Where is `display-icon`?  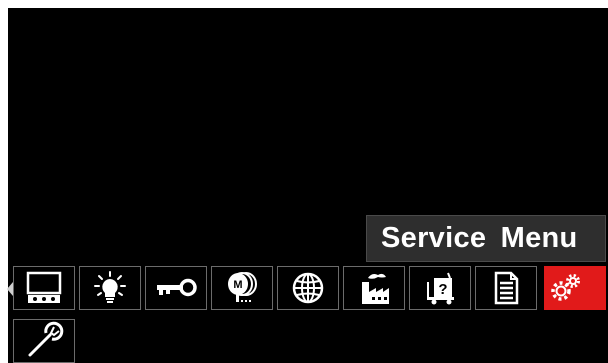 display-icon is located at coordinates (44, 287).